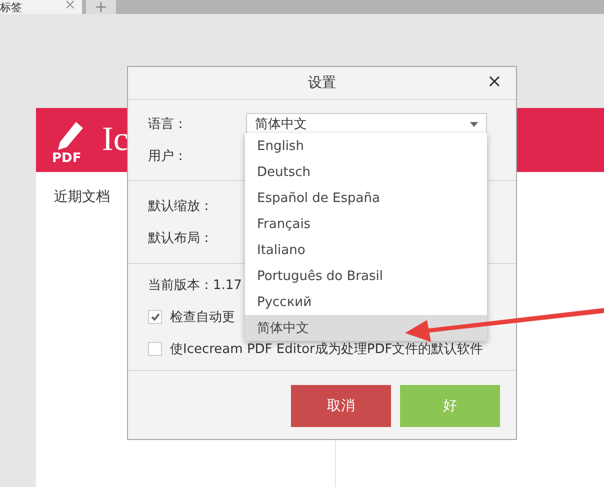 The width and height of the screenshot is (604, 487). I want to click on browser-tab: 标签 ×, so click(41, 7).